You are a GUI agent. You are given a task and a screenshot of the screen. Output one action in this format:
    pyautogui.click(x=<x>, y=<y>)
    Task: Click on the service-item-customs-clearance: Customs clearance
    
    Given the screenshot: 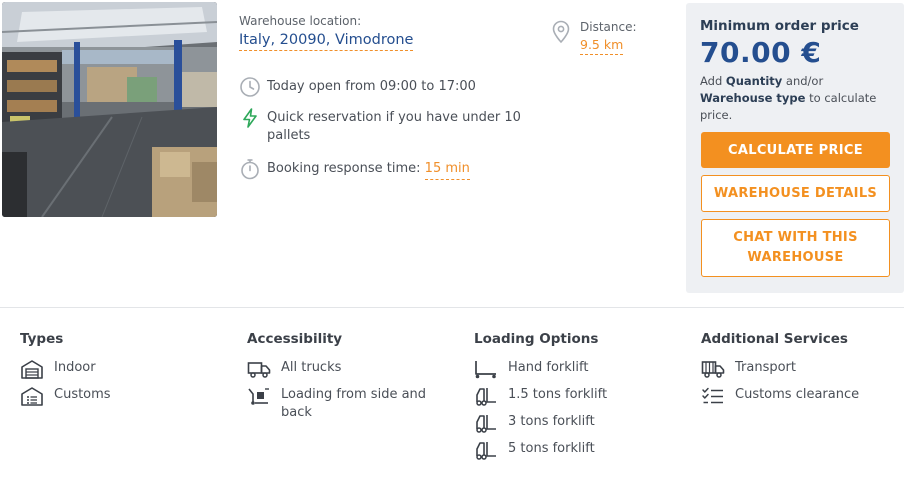 What is the action you would take?
    pyautogui.click(x=780, y=396)
    